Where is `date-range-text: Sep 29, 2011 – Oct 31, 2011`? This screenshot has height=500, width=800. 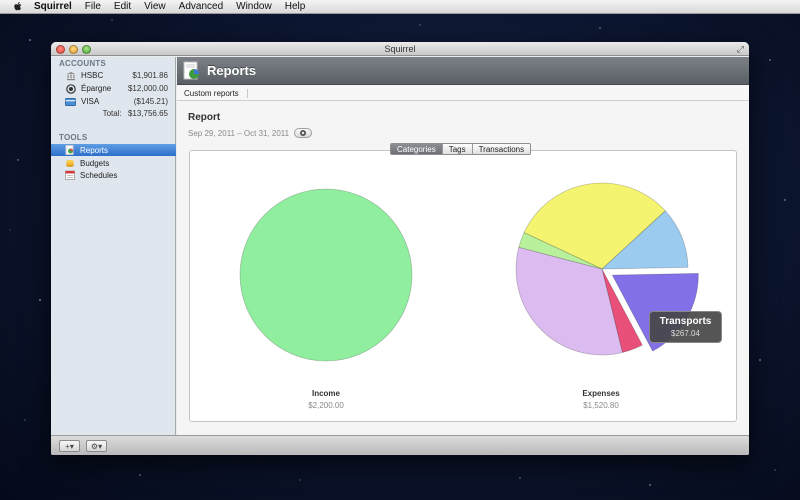
date-range-text: Sep 29, 2011 – Oct 31, 2011 is located at coordinates (239, 133).